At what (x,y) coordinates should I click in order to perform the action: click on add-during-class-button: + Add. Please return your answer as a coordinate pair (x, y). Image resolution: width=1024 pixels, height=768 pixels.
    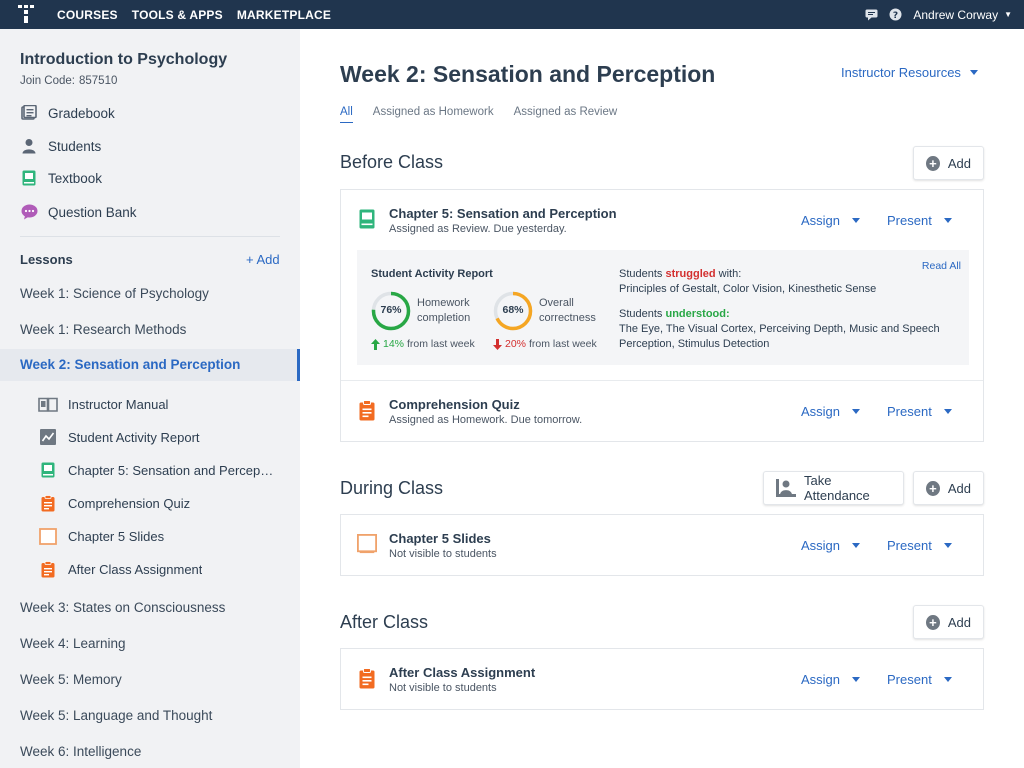
    Looking at the image, I should click on (948, 488).